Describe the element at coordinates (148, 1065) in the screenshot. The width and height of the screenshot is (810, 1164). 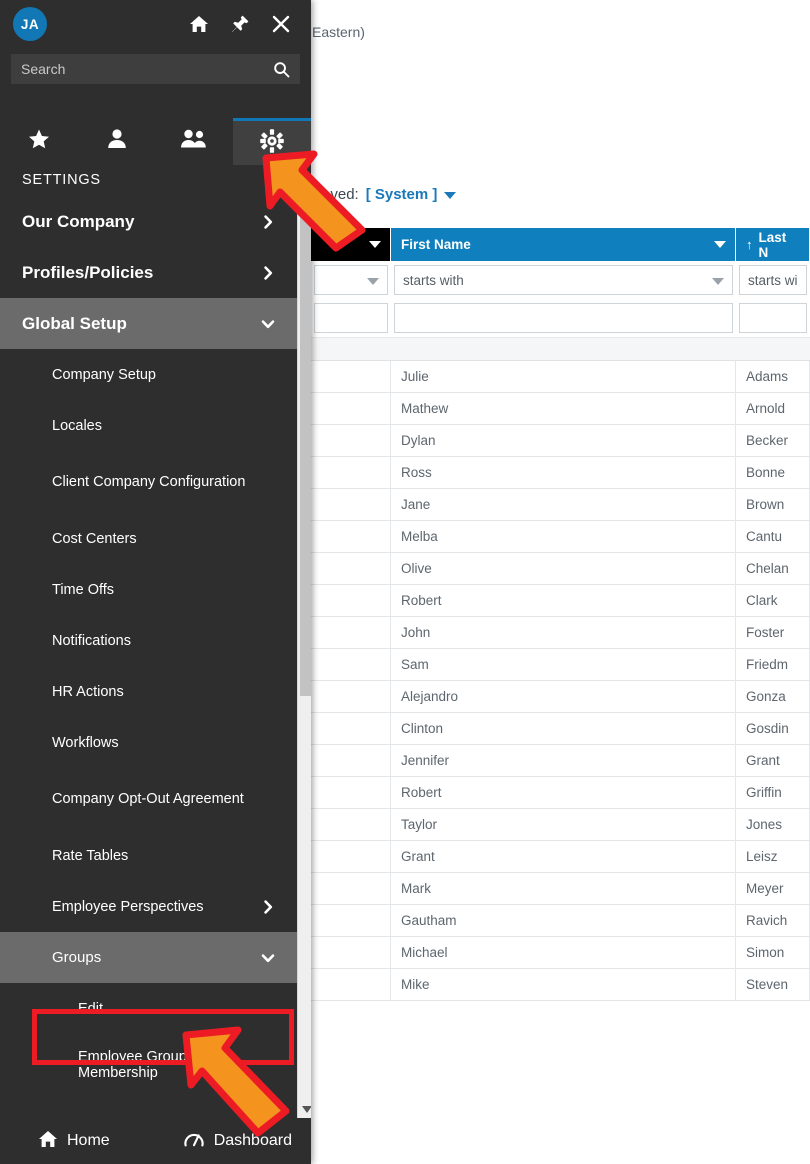
I see `menu-item-employee-group-membership: Employee Group Membership` at that location.